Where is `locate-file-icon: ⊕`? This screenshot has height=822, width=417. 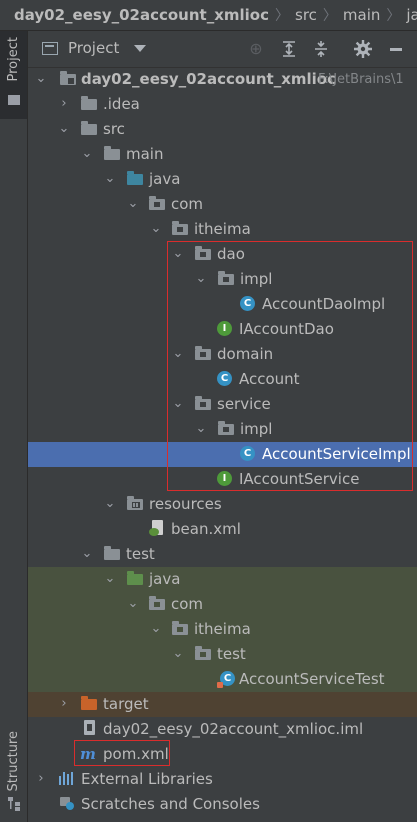
locate-file-icon: ⊕ is located at coordinates (256, 49).